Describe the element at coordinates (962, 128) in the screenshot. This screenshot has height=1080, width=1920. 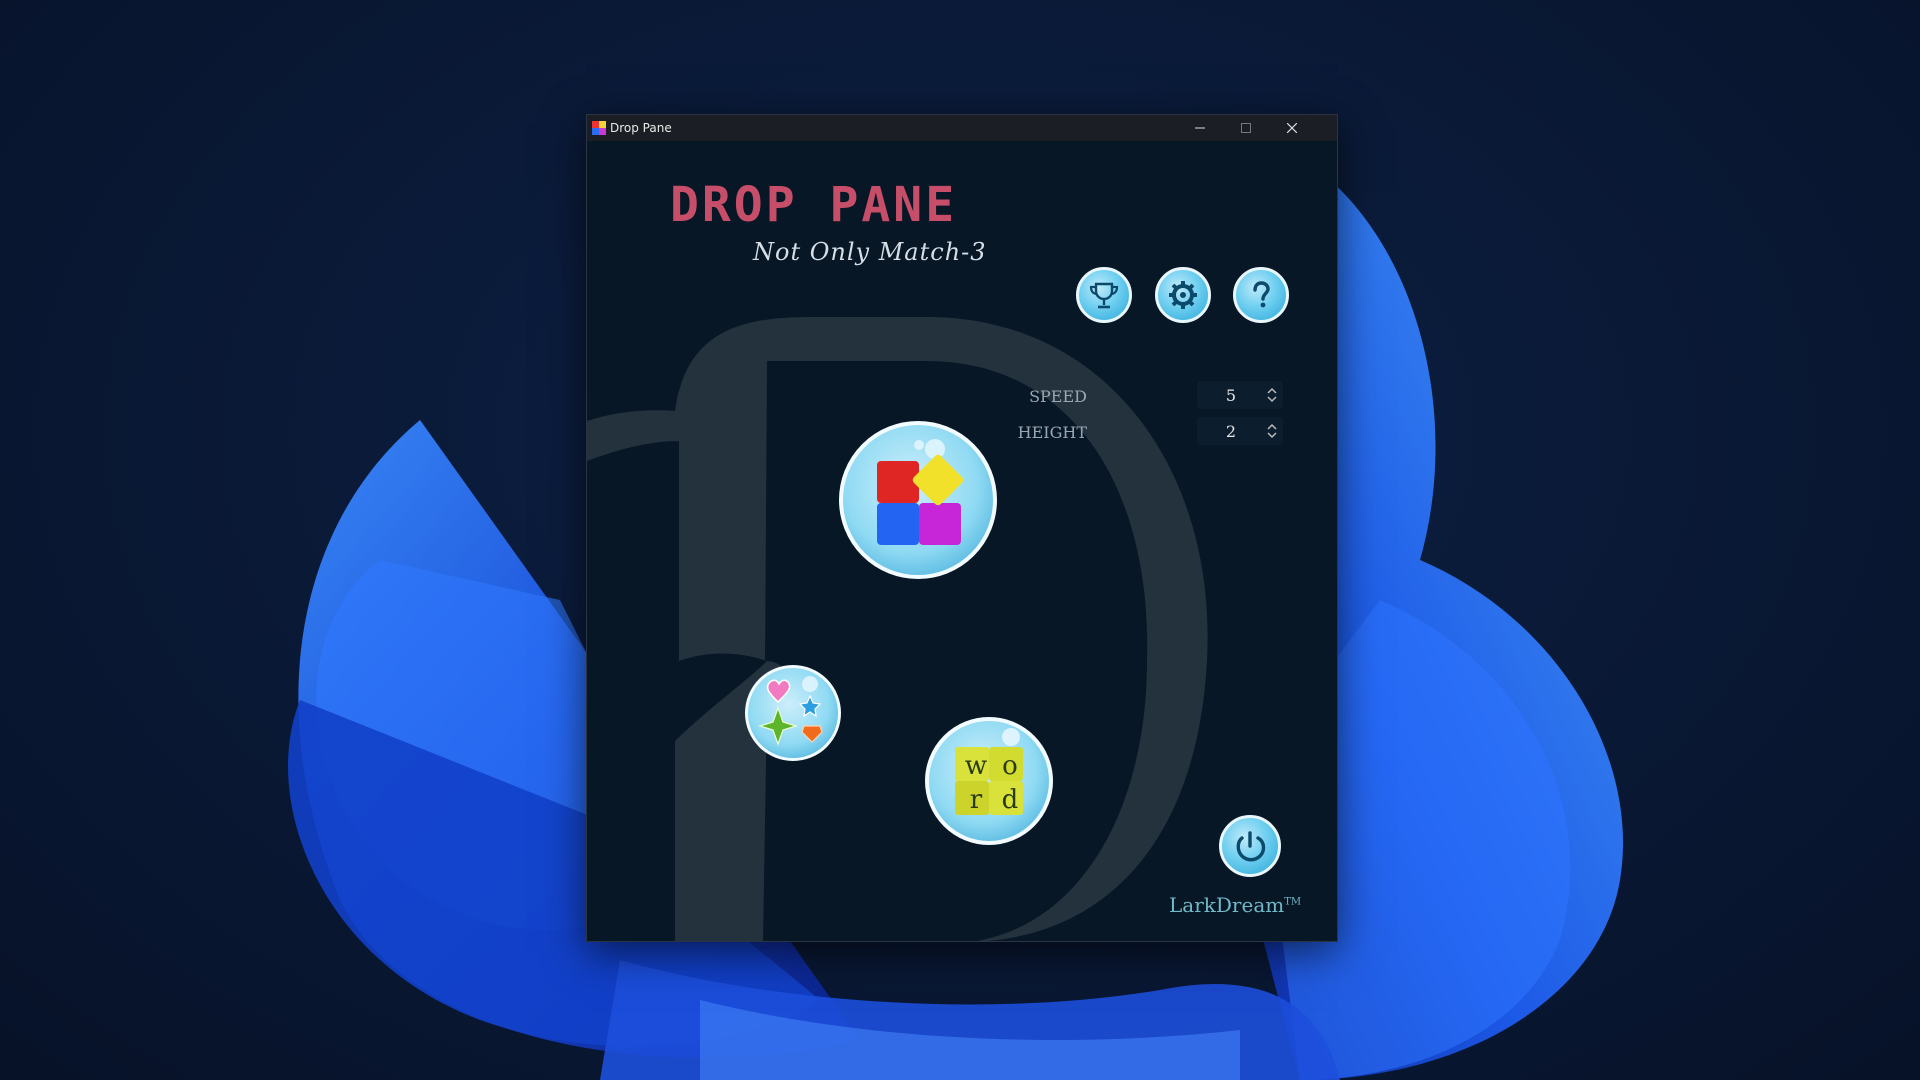
I see `title-bar: Drop Pane` at that location.